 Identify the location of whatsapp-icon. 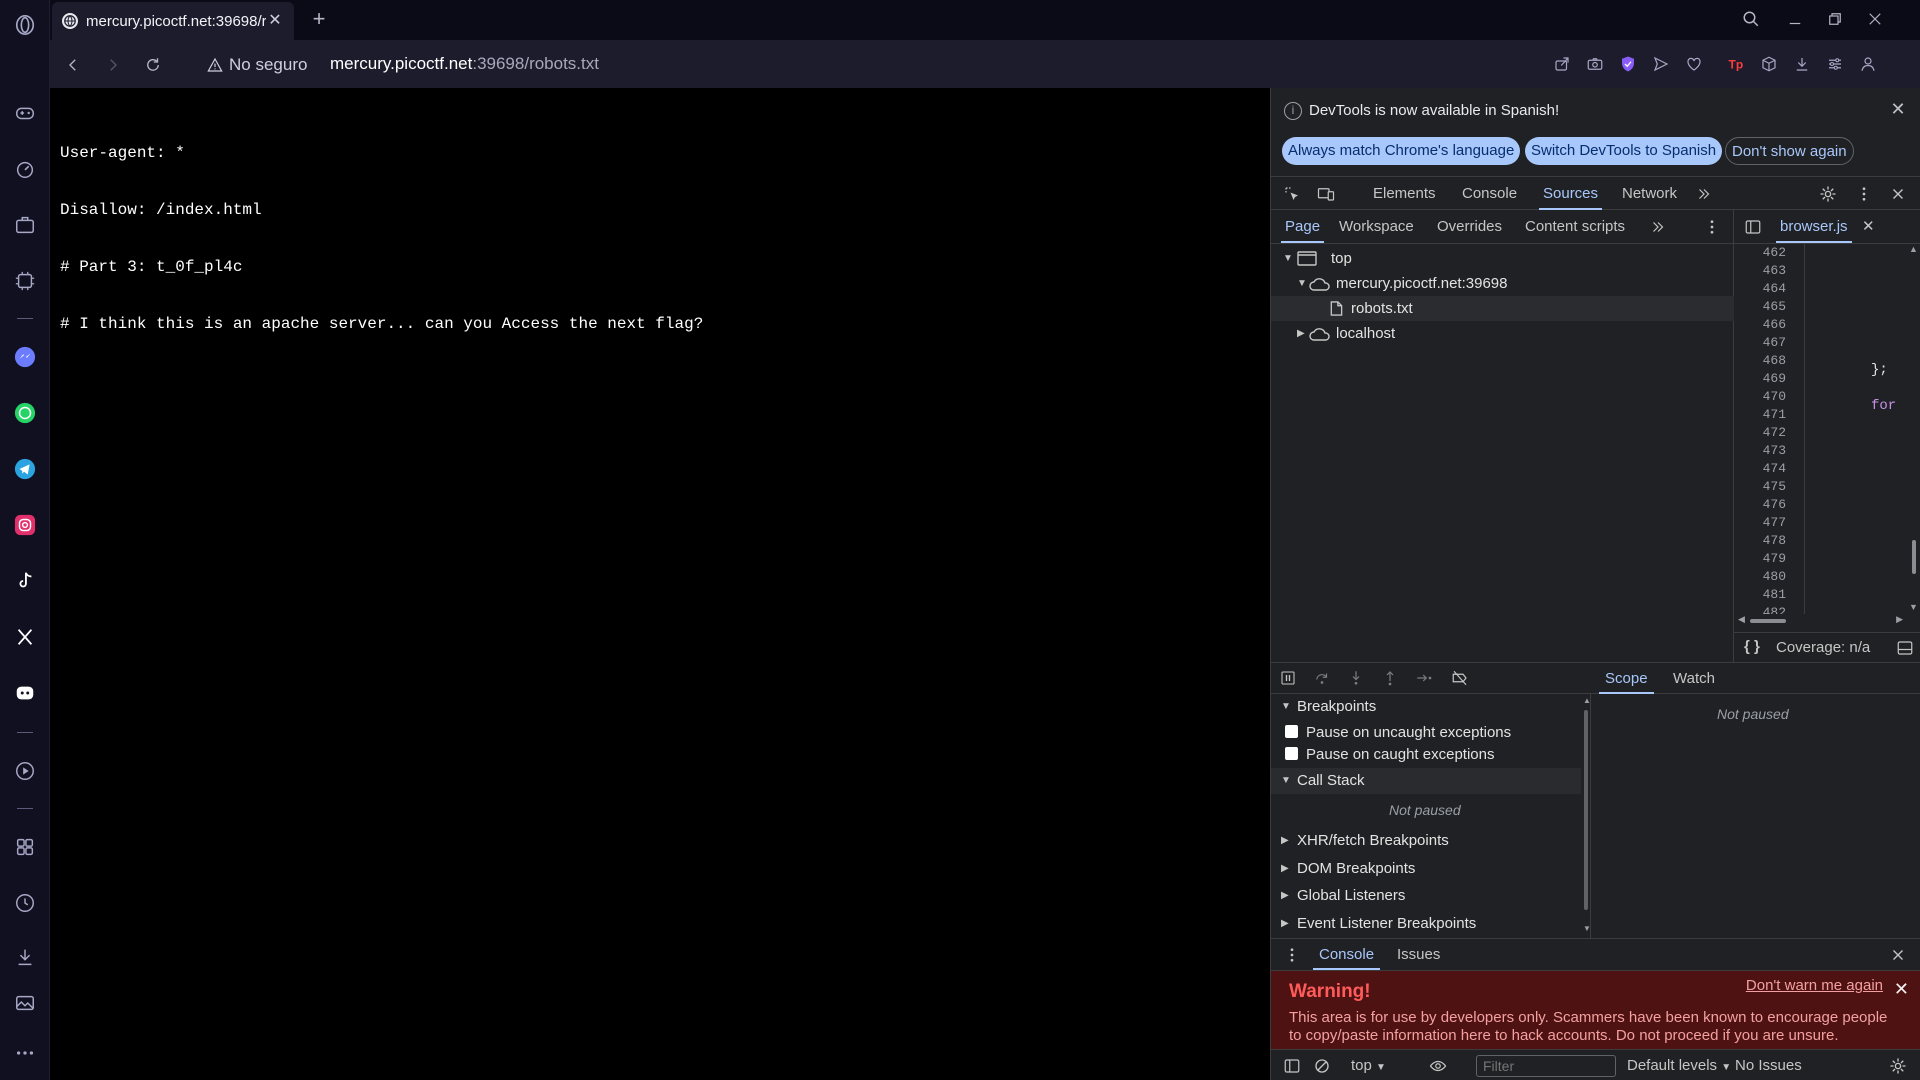
(25, 413).